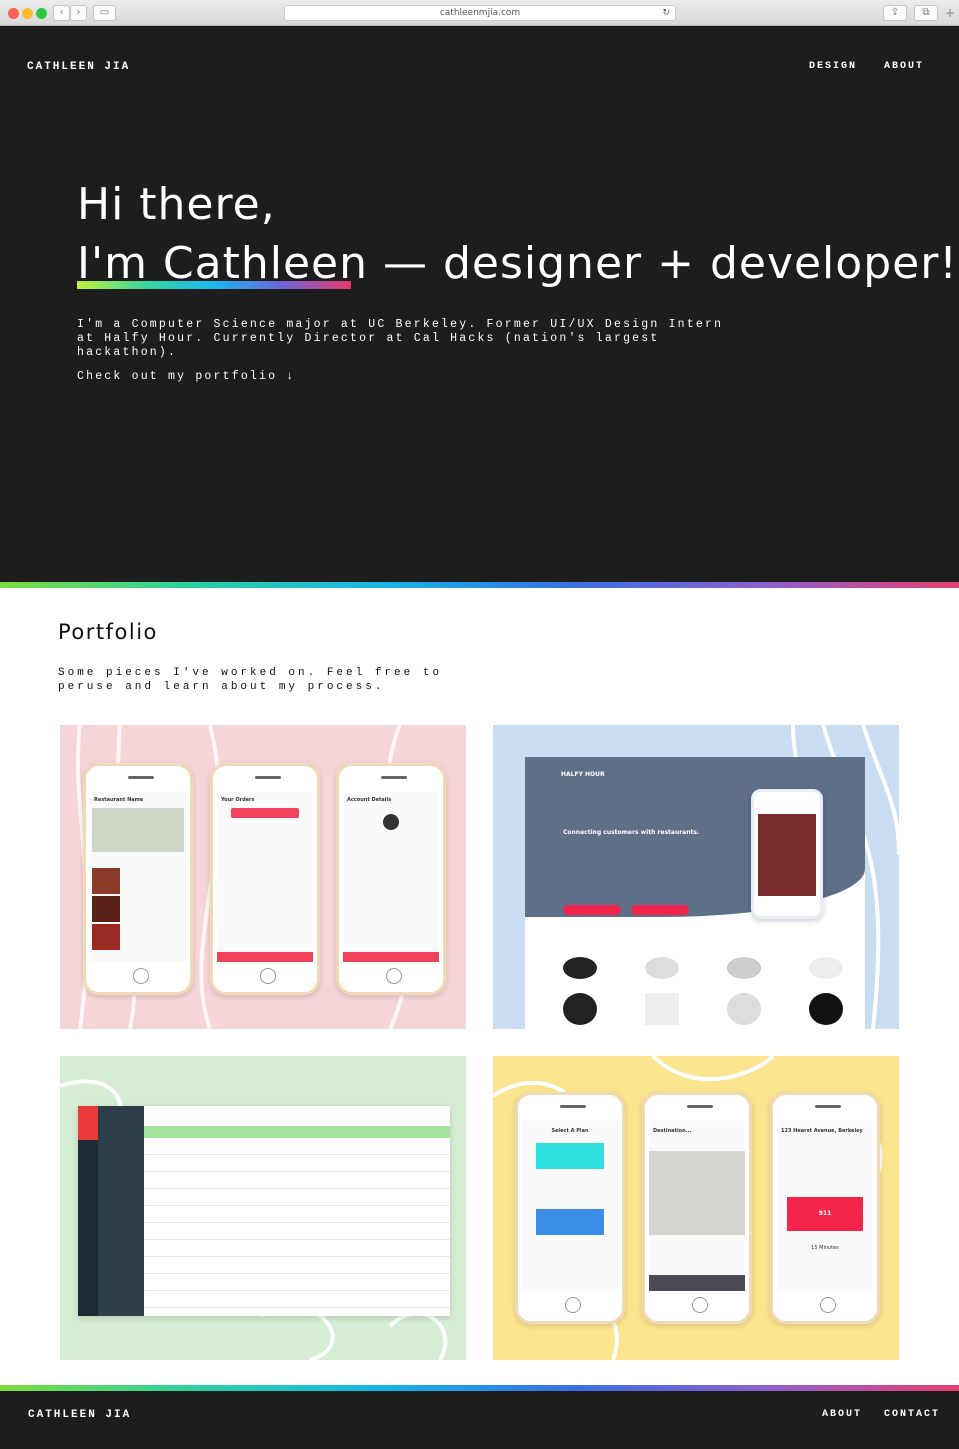 The image size is (959, 1449). Describe the element at coordinates (222, 263) in the screenshot. I see `hero-name: I'm Cathleen` at that location.